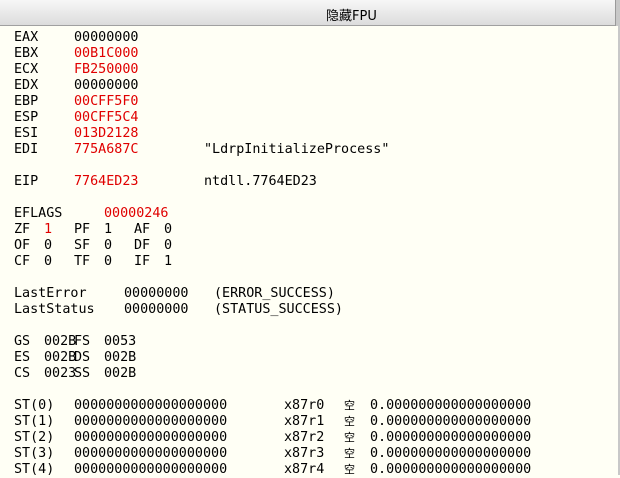 The image size is (620, 478). What do you see at coordinates (617, 13) in the screenshot?
I see `header-edge` at bounding box center [617, 13].